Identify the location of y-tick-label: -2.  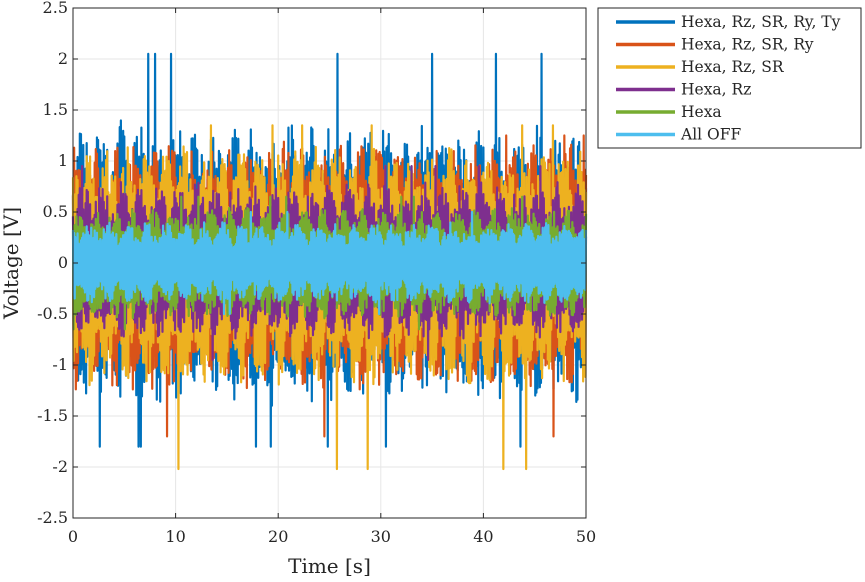
(60, 466).